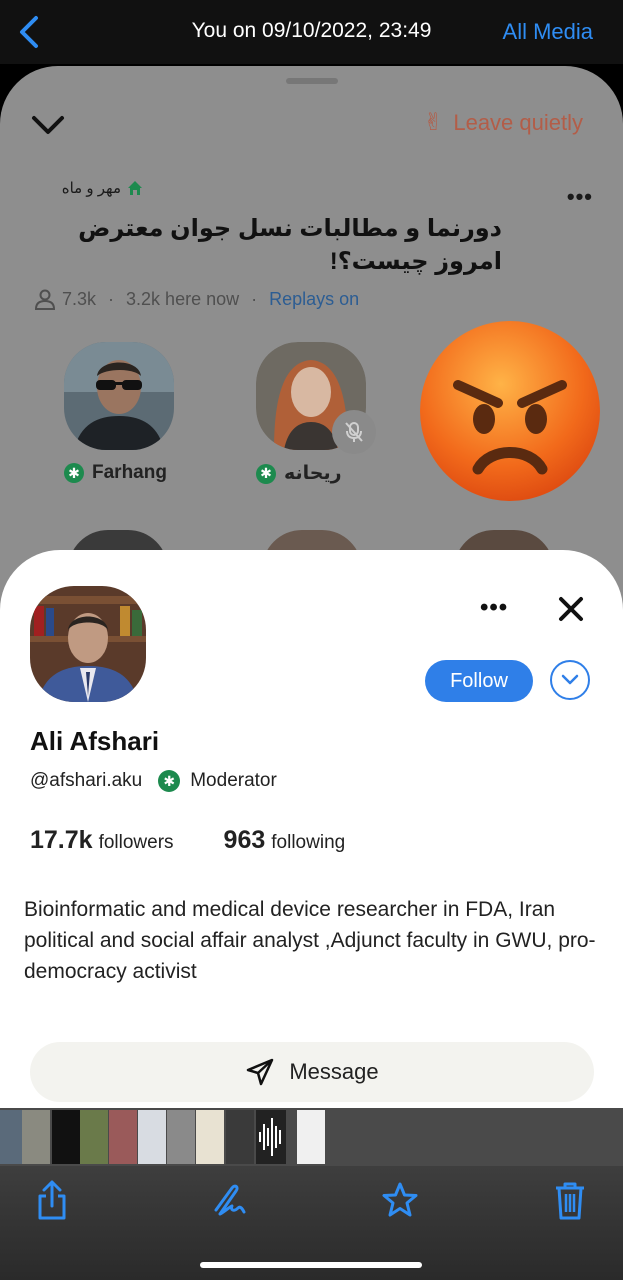 The image size is (623, 1280). I want to click on speaker-name-row: ✱ Farhang, so click(124, 473).